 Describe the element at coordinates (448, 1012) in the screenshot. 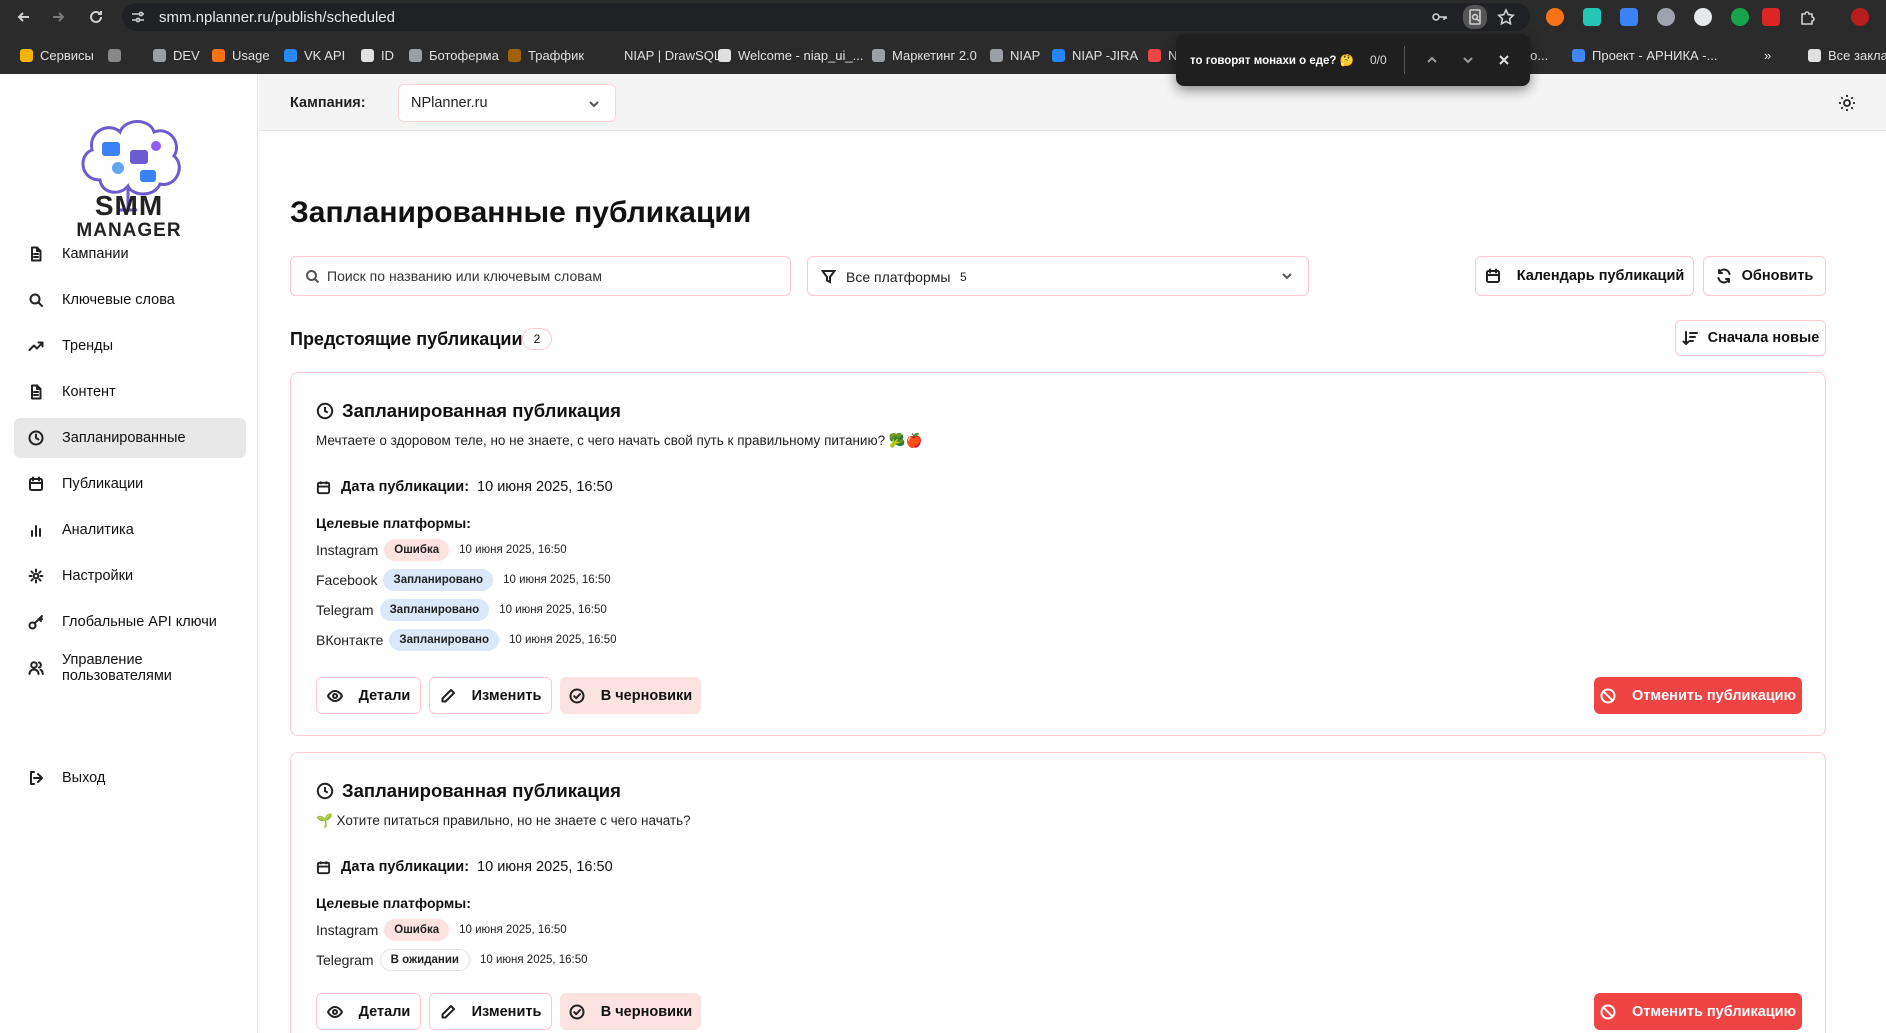

I see `pencil-icon` at that location.